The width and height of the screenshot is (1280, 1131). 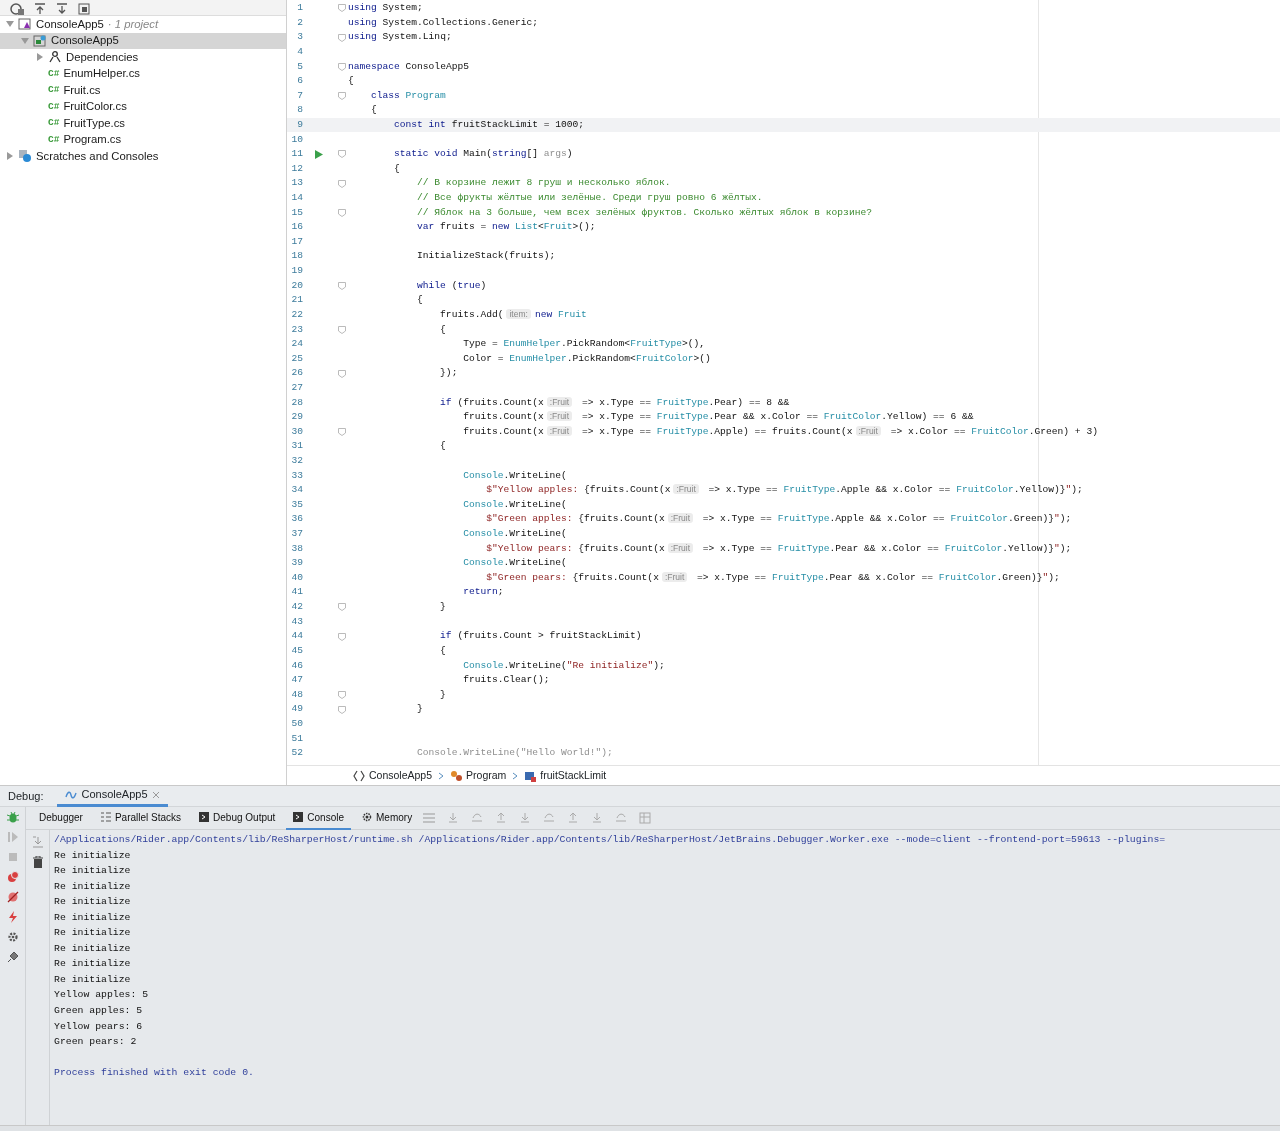 What do you see at coordinates (645, 818) in the screenshot?
I see `grid-icon` at bounding box center [645, 818].